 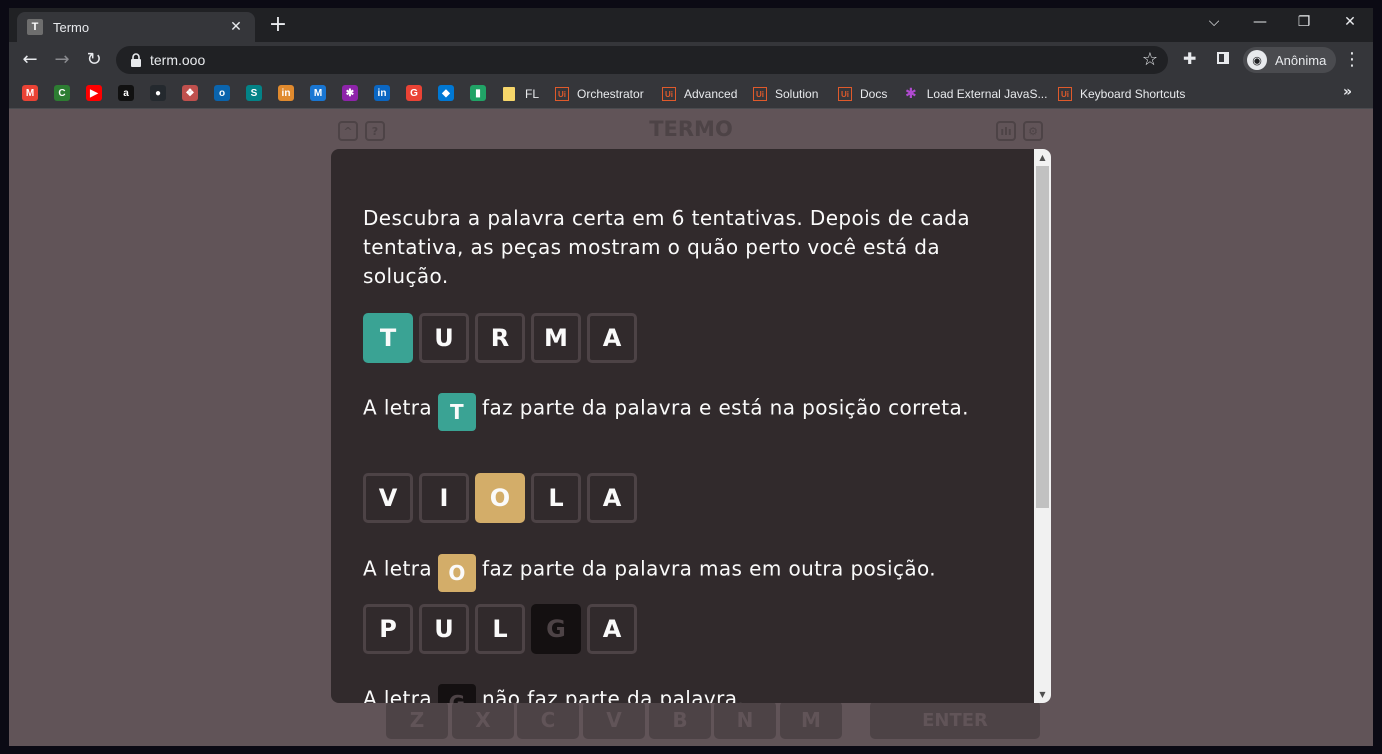 What do you see at coordinates (375, 131) in the screenshot?
I see `help-button: ?` at bounding box center [375, 131].